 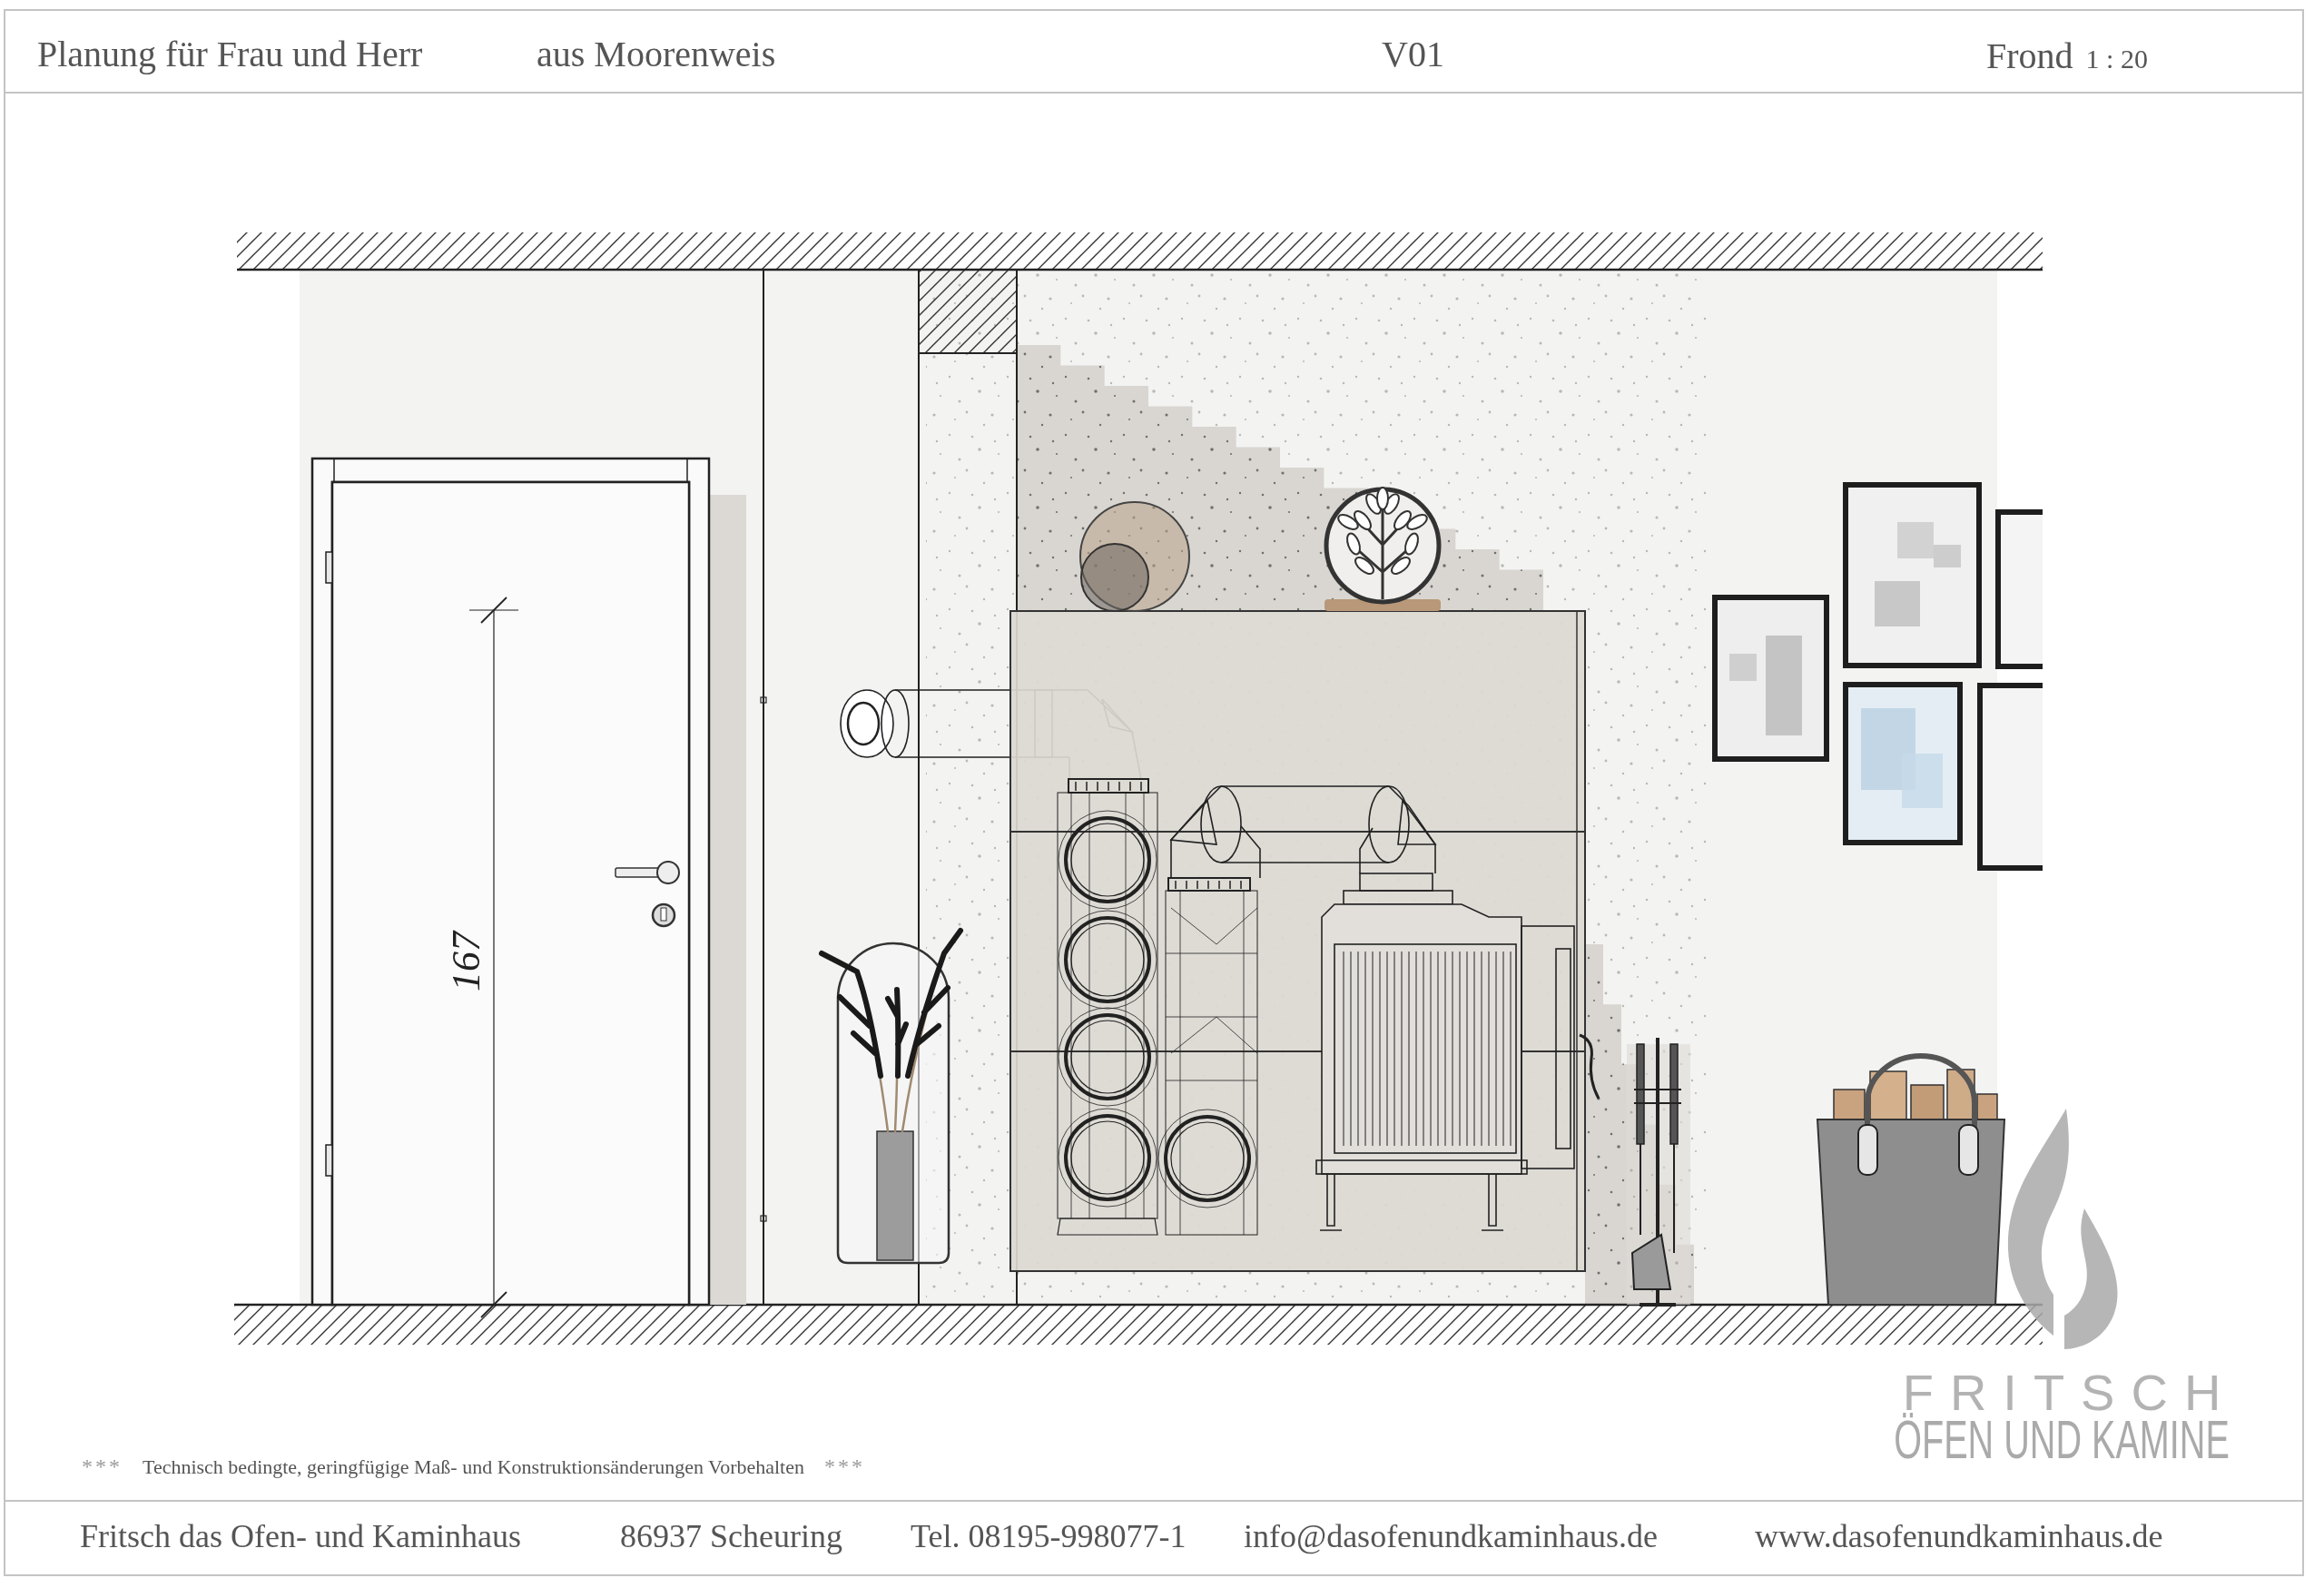 I want to click on version-label: V01, so click(x=1413, y=54).